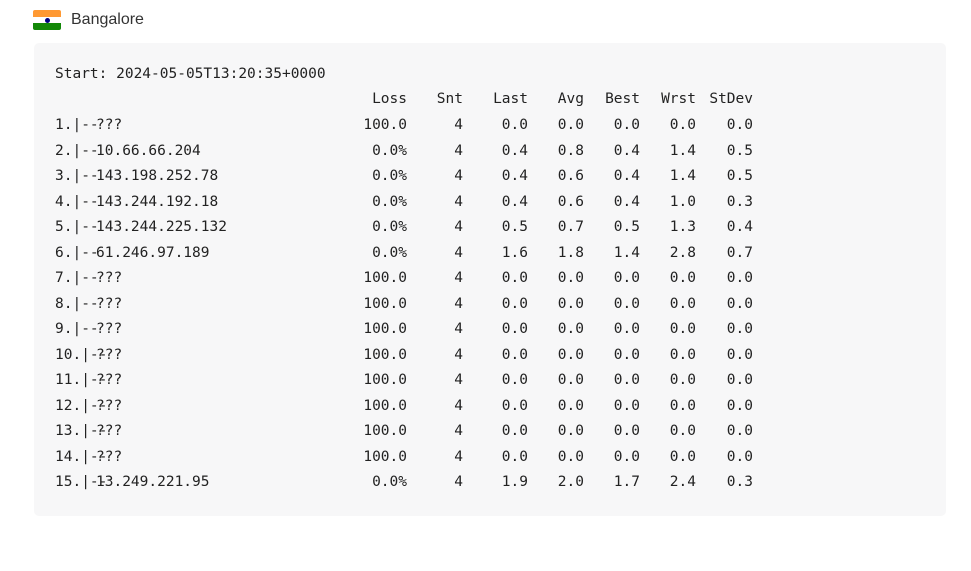 The image size is (971, 571). What do you see at coordinates (570, 252) in the screenshot?
I see `hop-avg: 1.8` at bounding box center [570, 252].